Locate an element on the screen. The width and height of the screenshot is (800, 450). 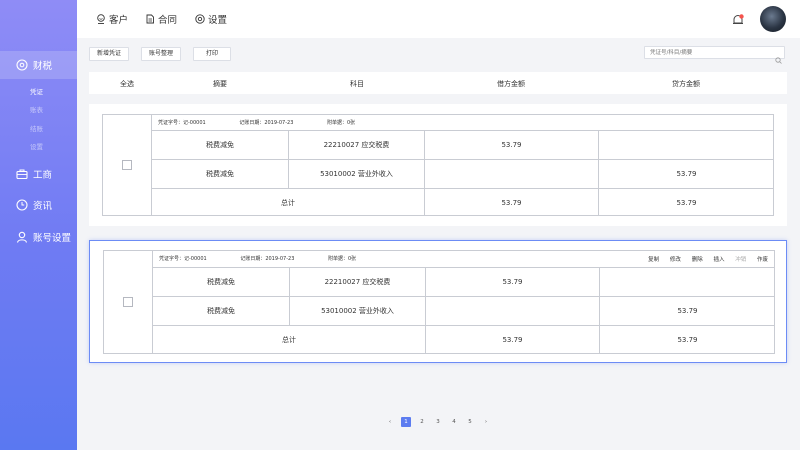
nav-item-customer: 客户 is located at coordinates (112, 19).